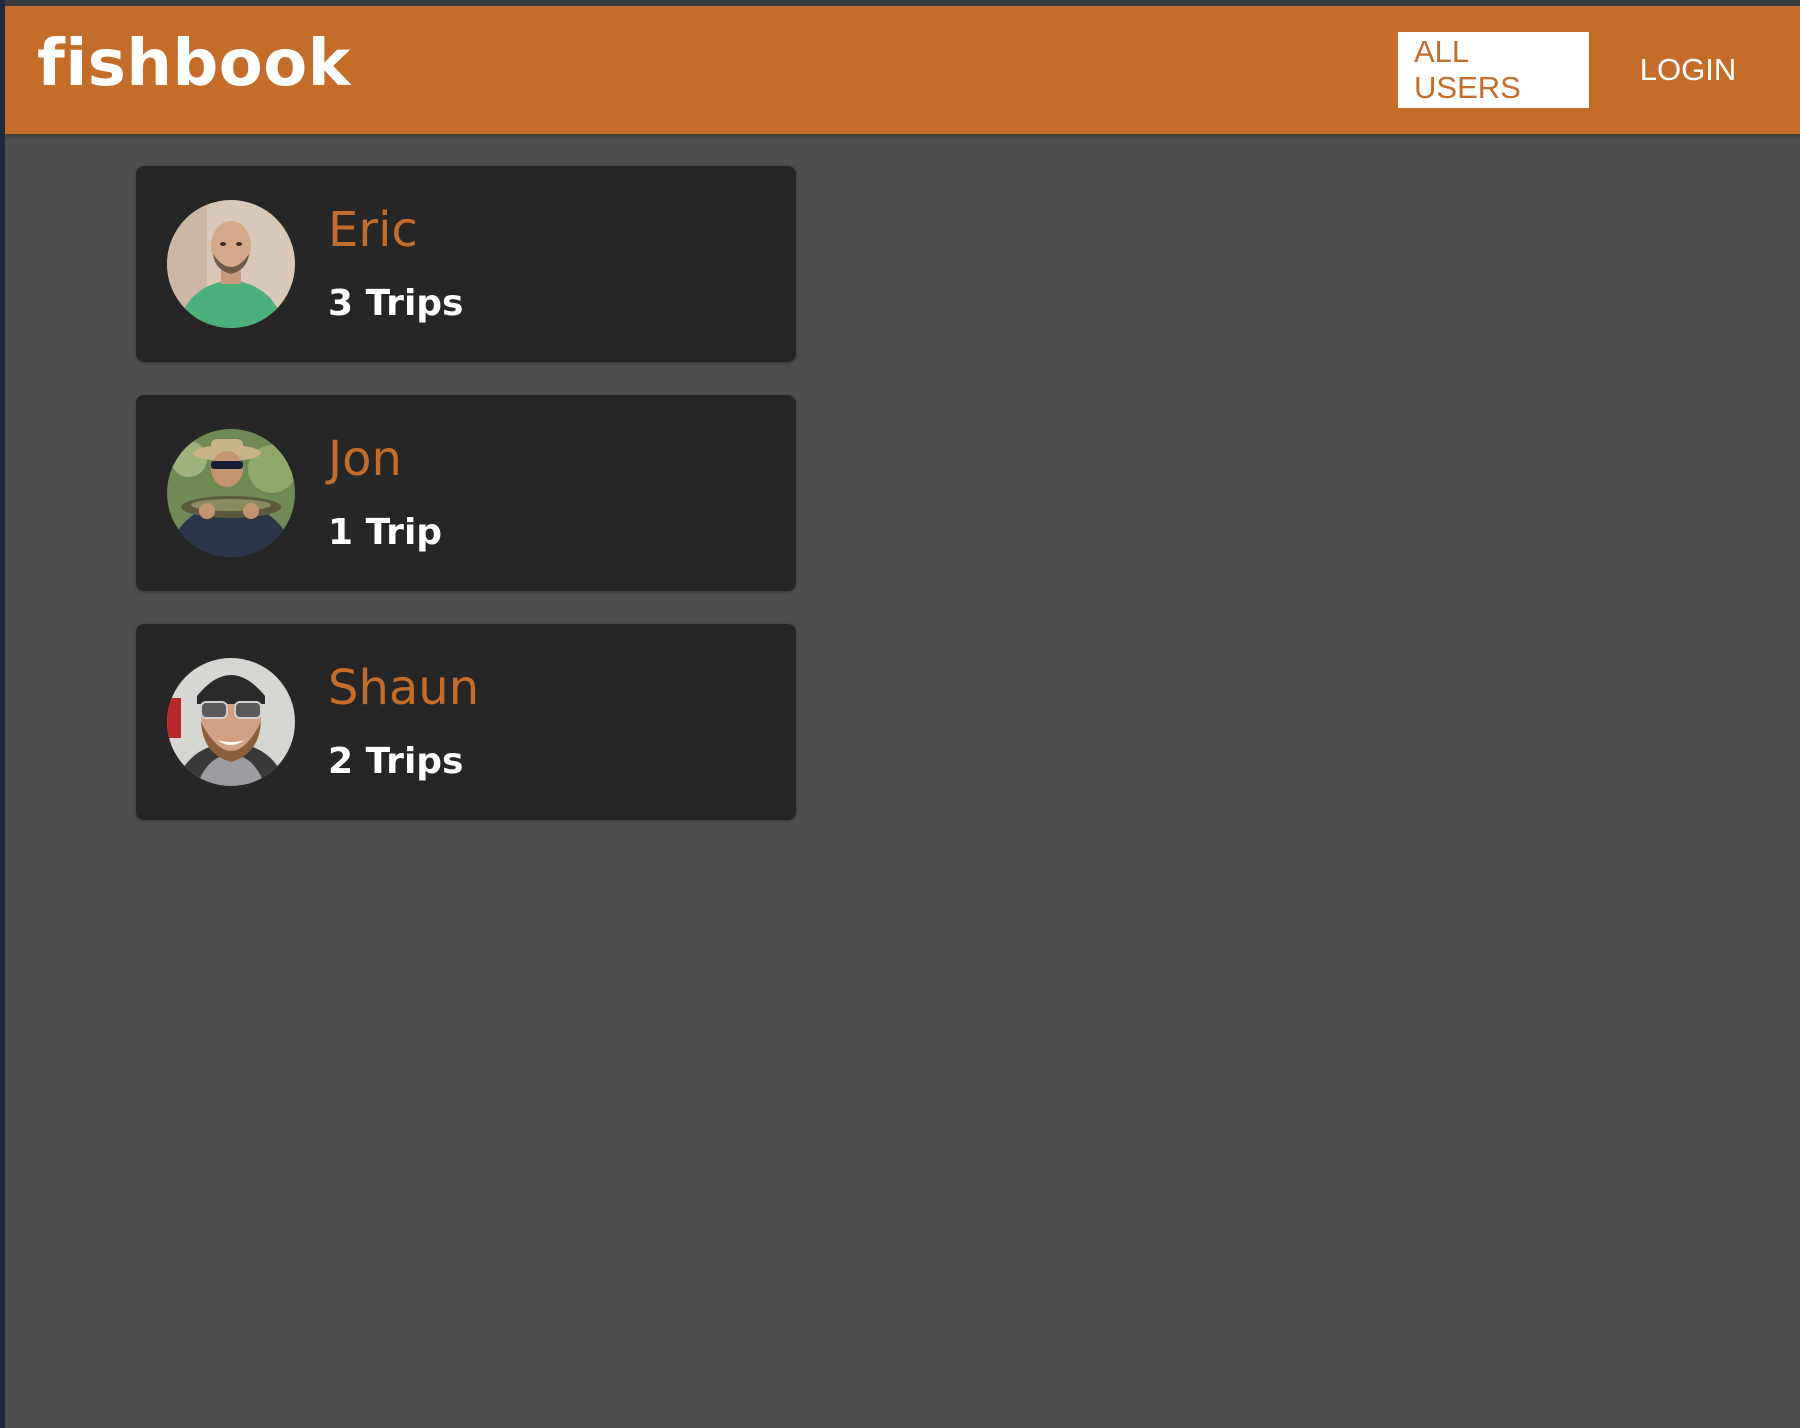 The width and height of the screenshot is (1800, 1428). What do you see at coordinates (466, 264) in the screenshot?
I see `user-card-eric: Eric 3 Trips` at bounding box center [466, 264].